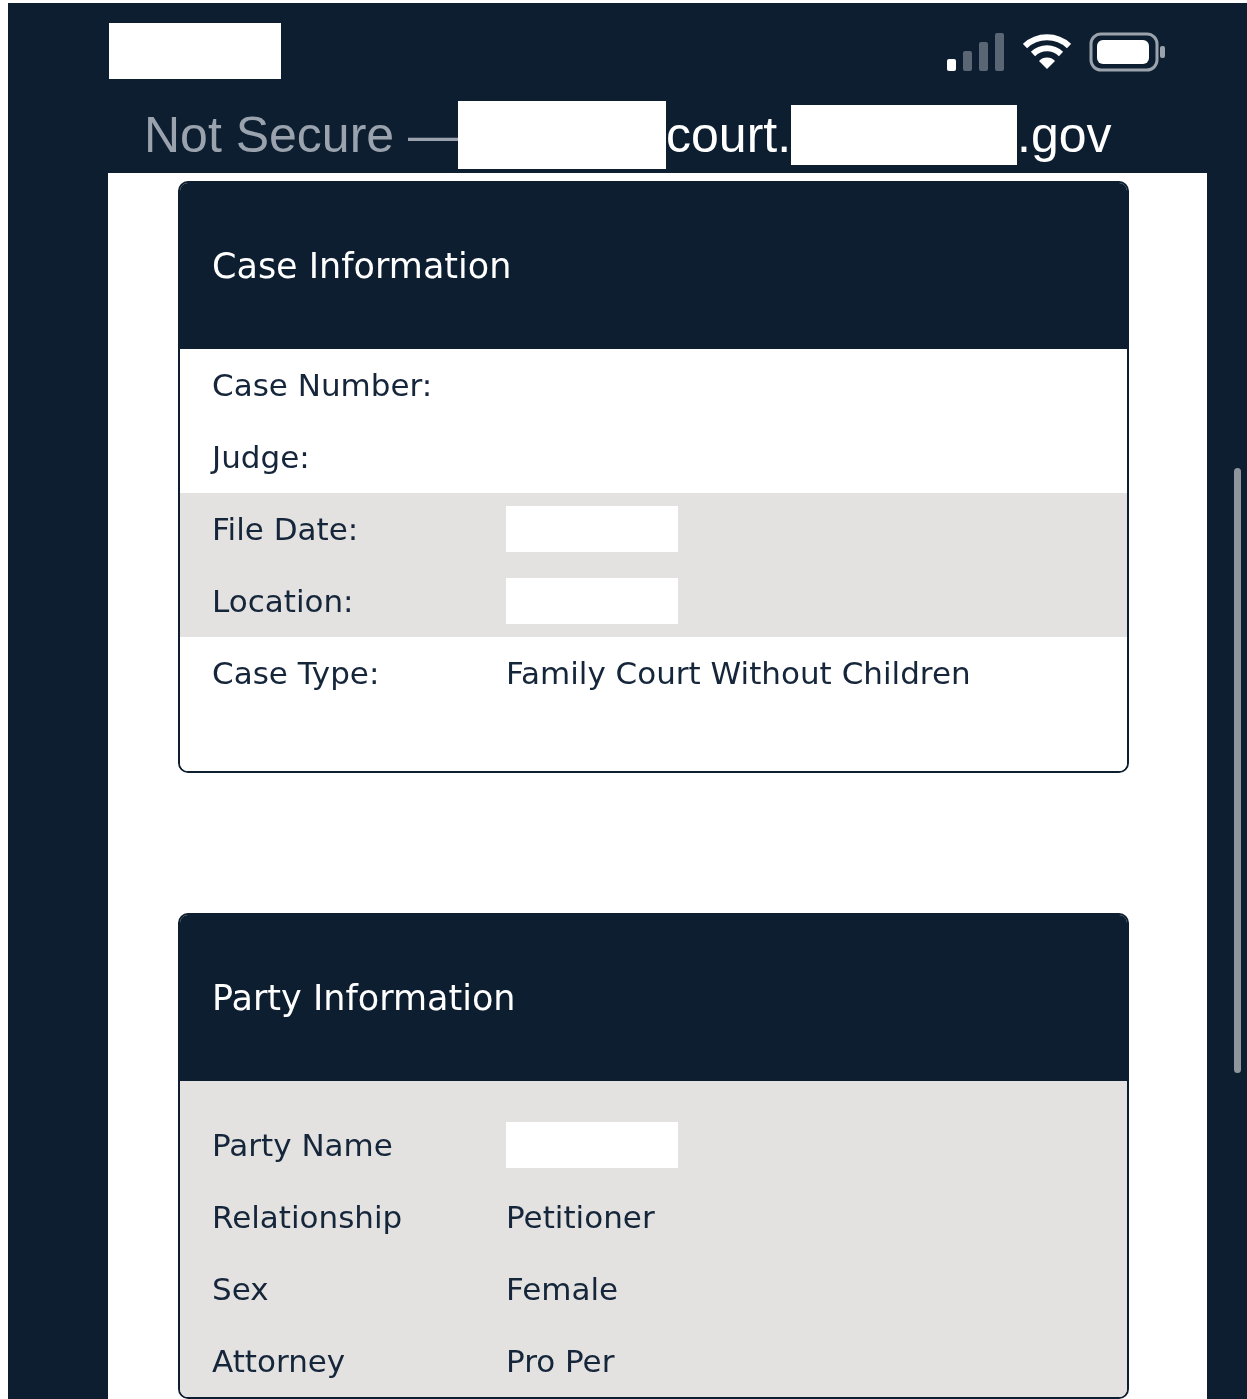 This screenshot has height=1399, width=1247. I want to click on field-label: File Date:, so click(286, 529).